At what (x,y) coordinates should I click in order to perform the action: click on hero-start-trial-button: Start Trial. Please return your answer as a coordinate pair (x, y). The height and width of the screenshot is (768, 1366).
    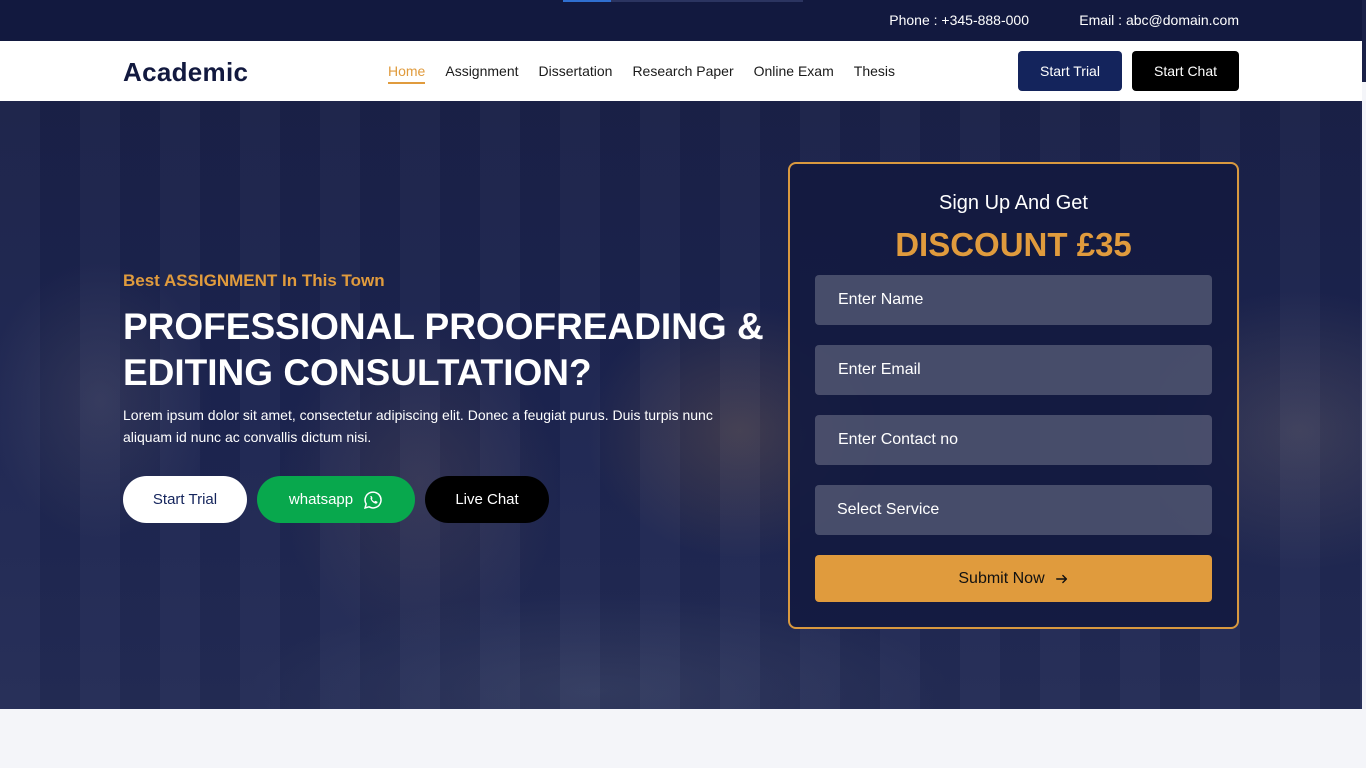
    Looking at the image, I should click on (185, 499).